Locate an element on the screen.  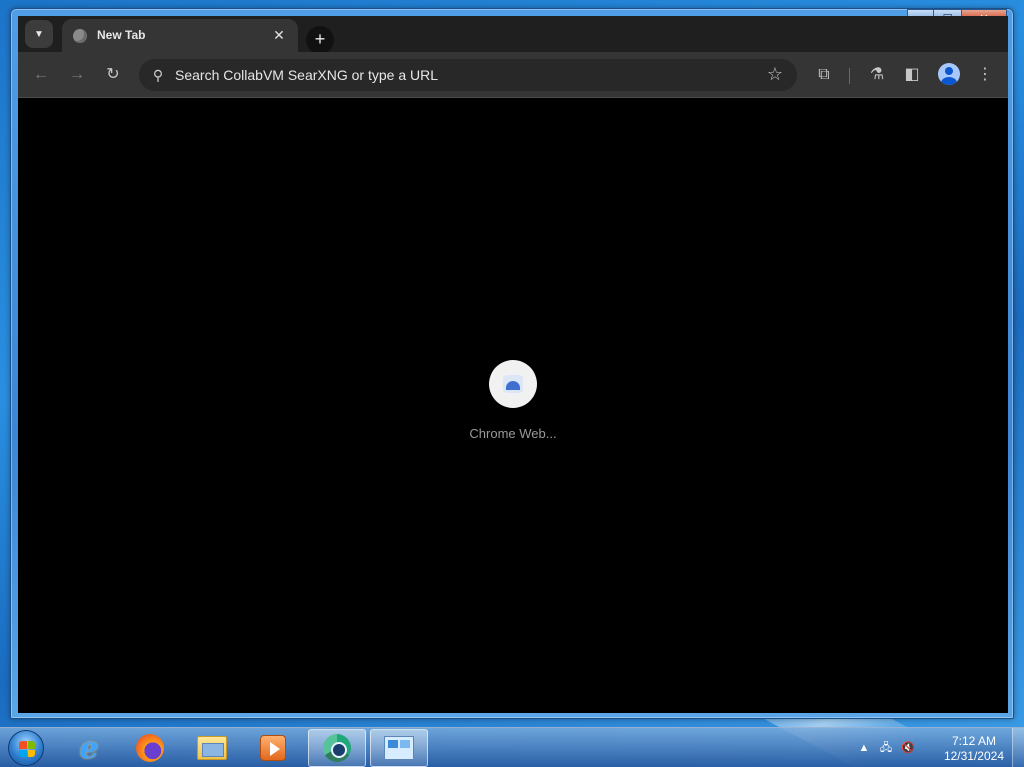
tab-new-tab: New Tab ✕ is located at coordinates (180, 35).